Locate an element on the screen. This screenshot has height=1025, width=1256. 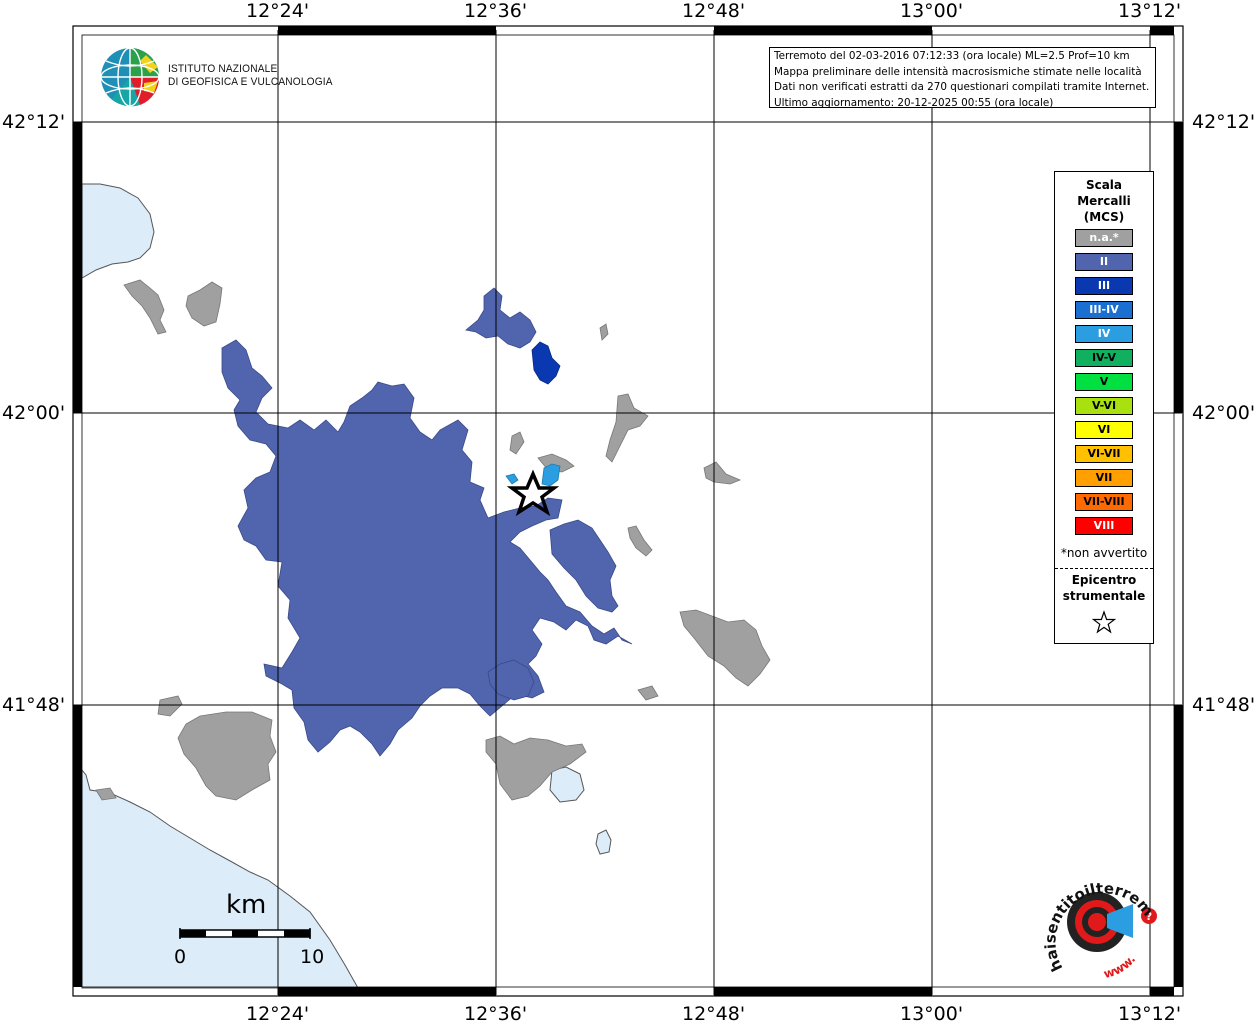
tick-right-4148: 41°48' is located at coordinates (1224, 705).